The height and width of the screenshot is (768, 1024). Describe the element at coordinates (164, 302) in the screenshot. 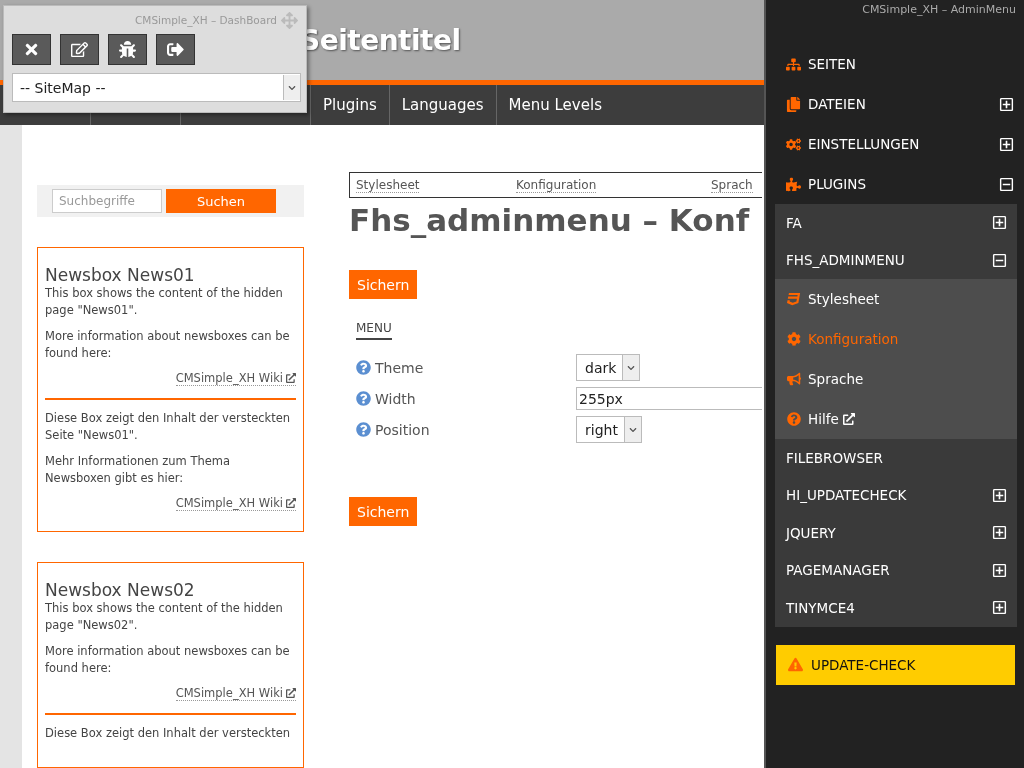

I see `newsbox-text: This box shows the content of the hidden page "News01".` at that location.